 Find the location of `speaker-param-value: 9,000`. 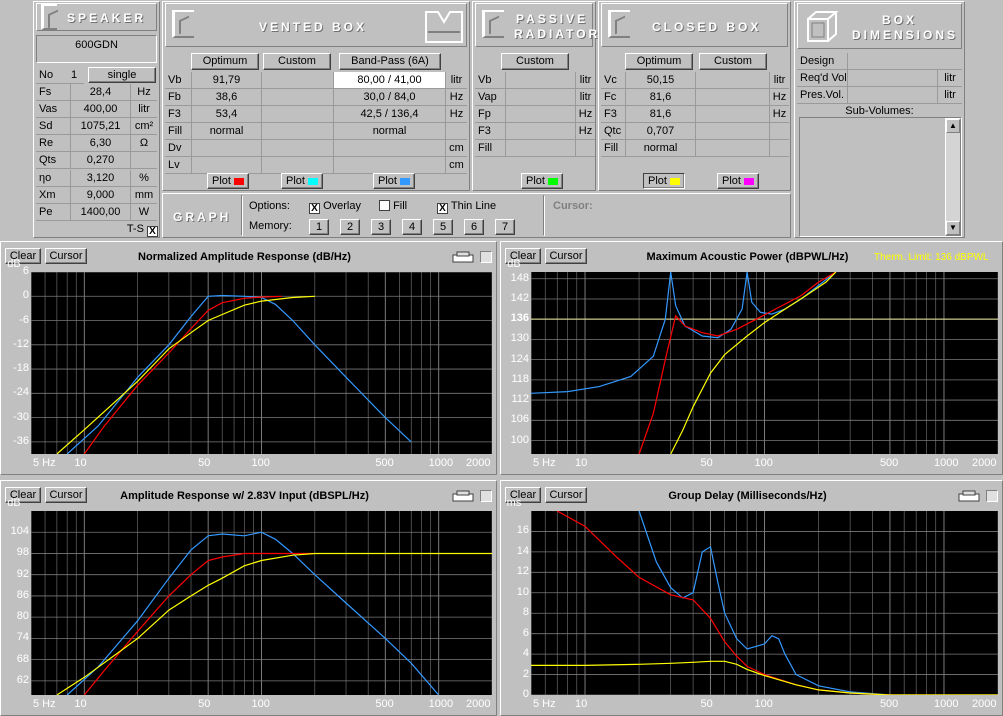

speaker-param-value: 9,000 is located at coordinates (100, 195).